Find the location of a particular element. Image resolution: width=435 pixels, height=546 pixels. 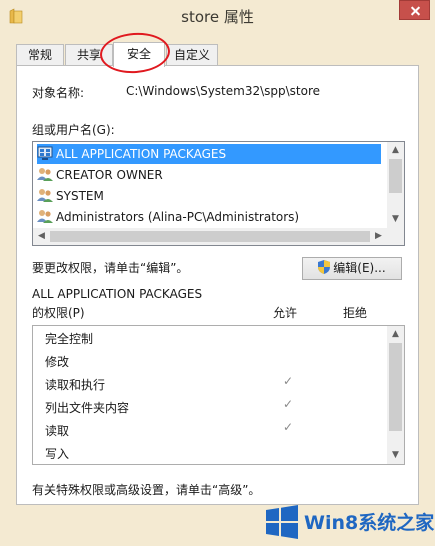

list-item: CREATOR OWNER is located at coordinates (100, 175).